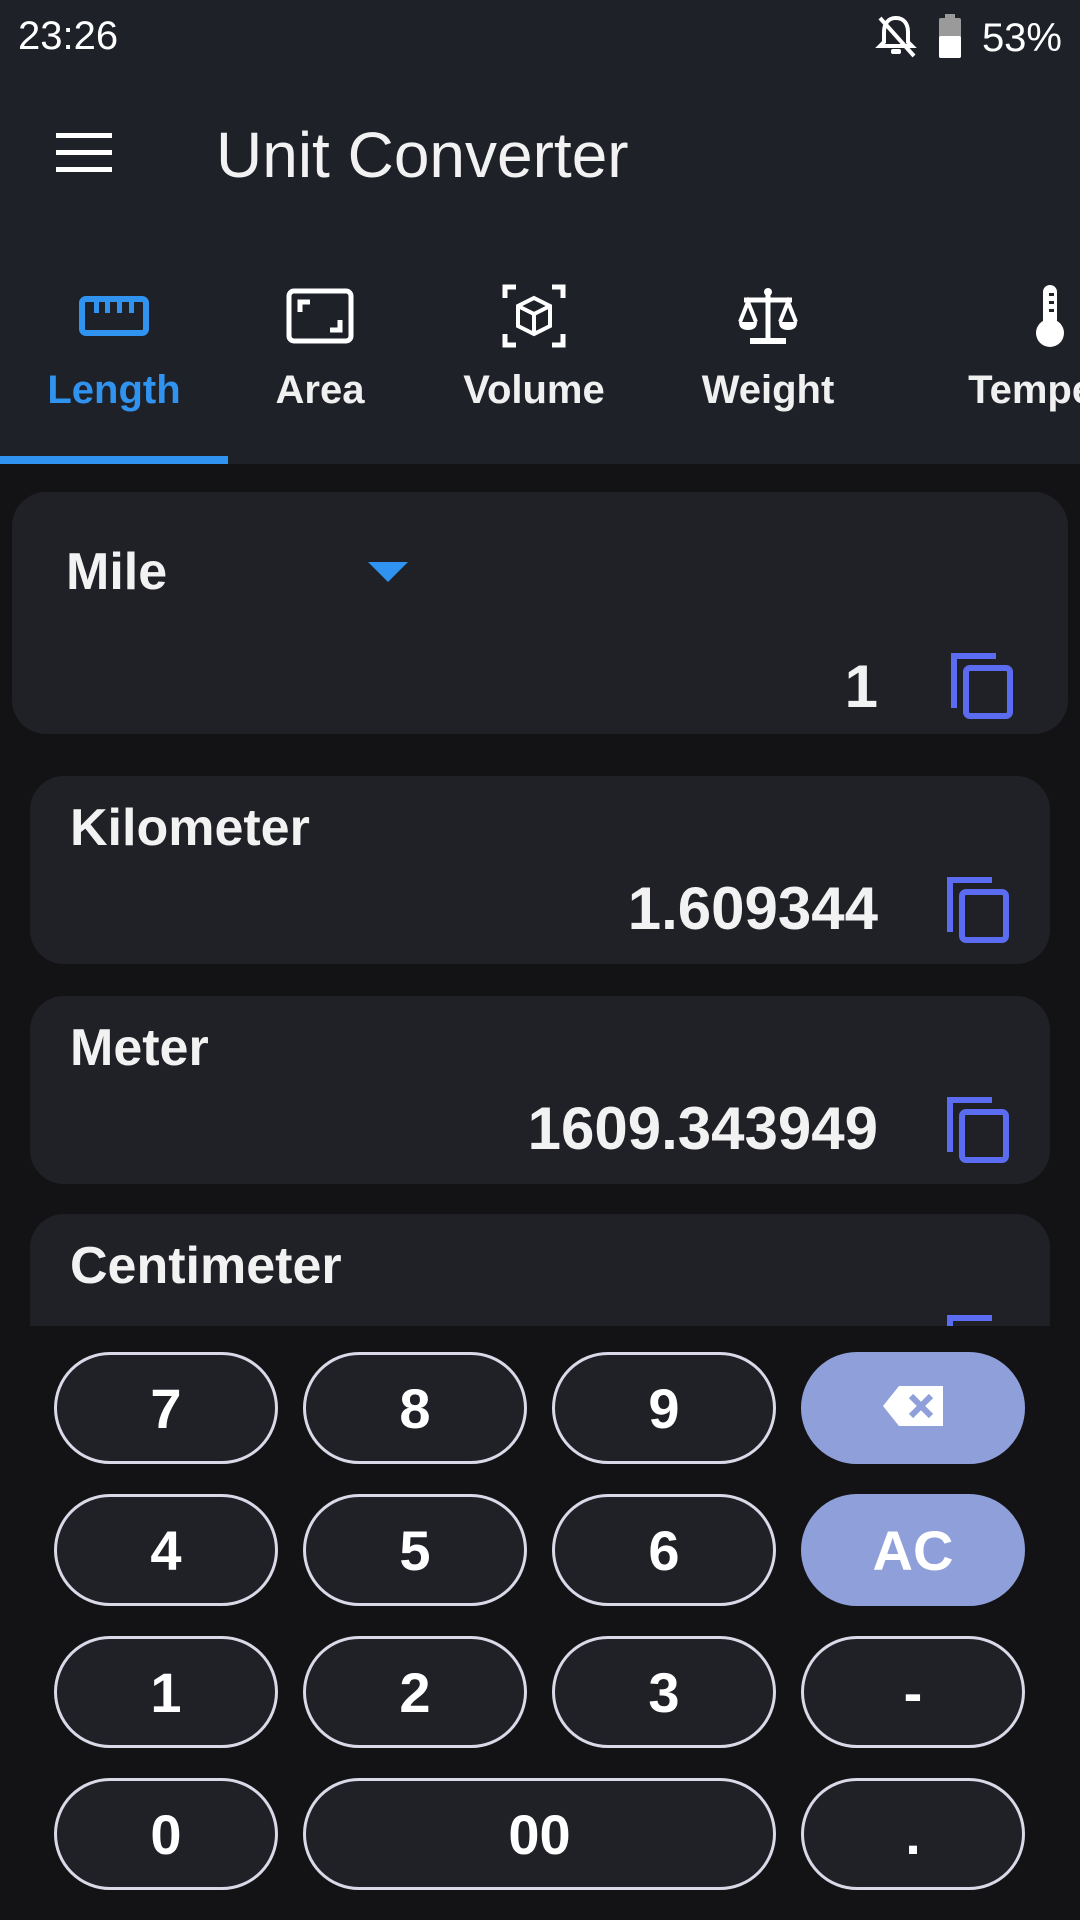 This screenshot has height=1920, width=1080. I want to click on tab-volume: Volume, so click(534, 349).